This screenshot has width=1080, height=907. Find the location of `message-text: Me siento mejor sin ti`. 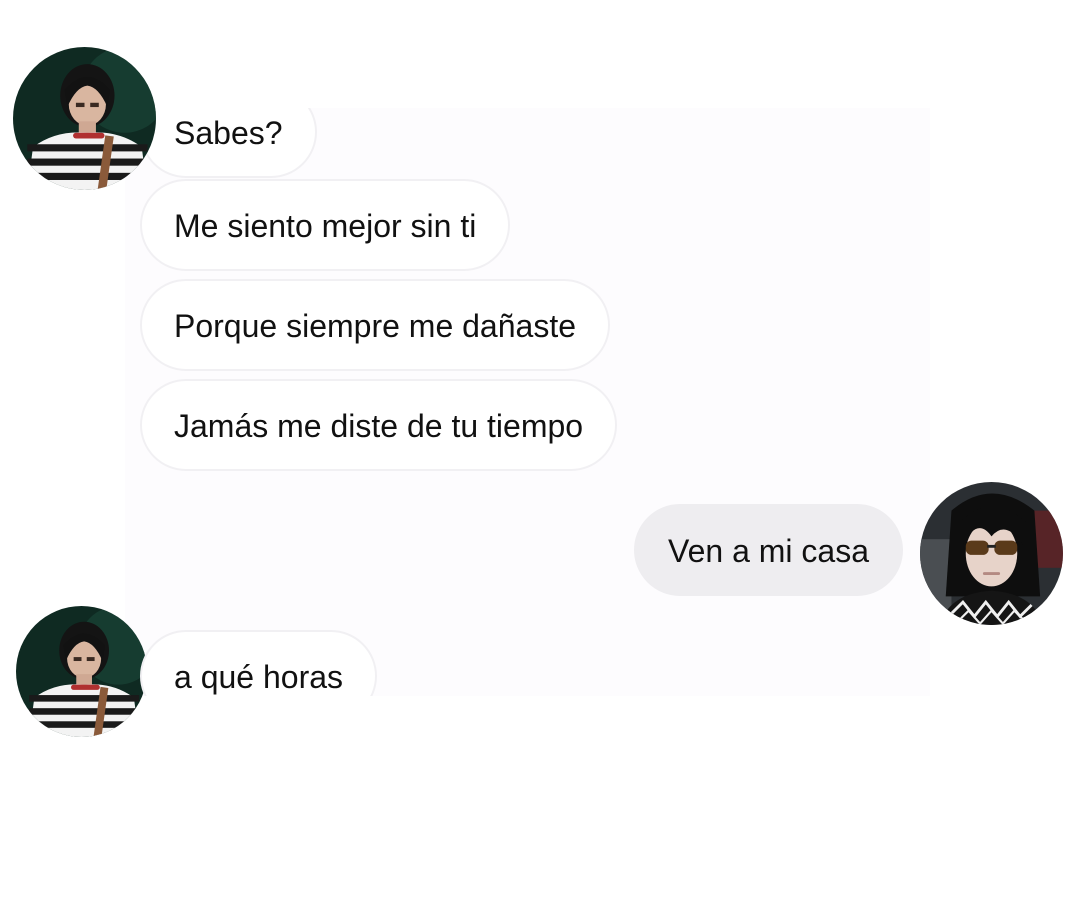

message-text: Me siento mejor sin ti is located at coordinates (325, 226).